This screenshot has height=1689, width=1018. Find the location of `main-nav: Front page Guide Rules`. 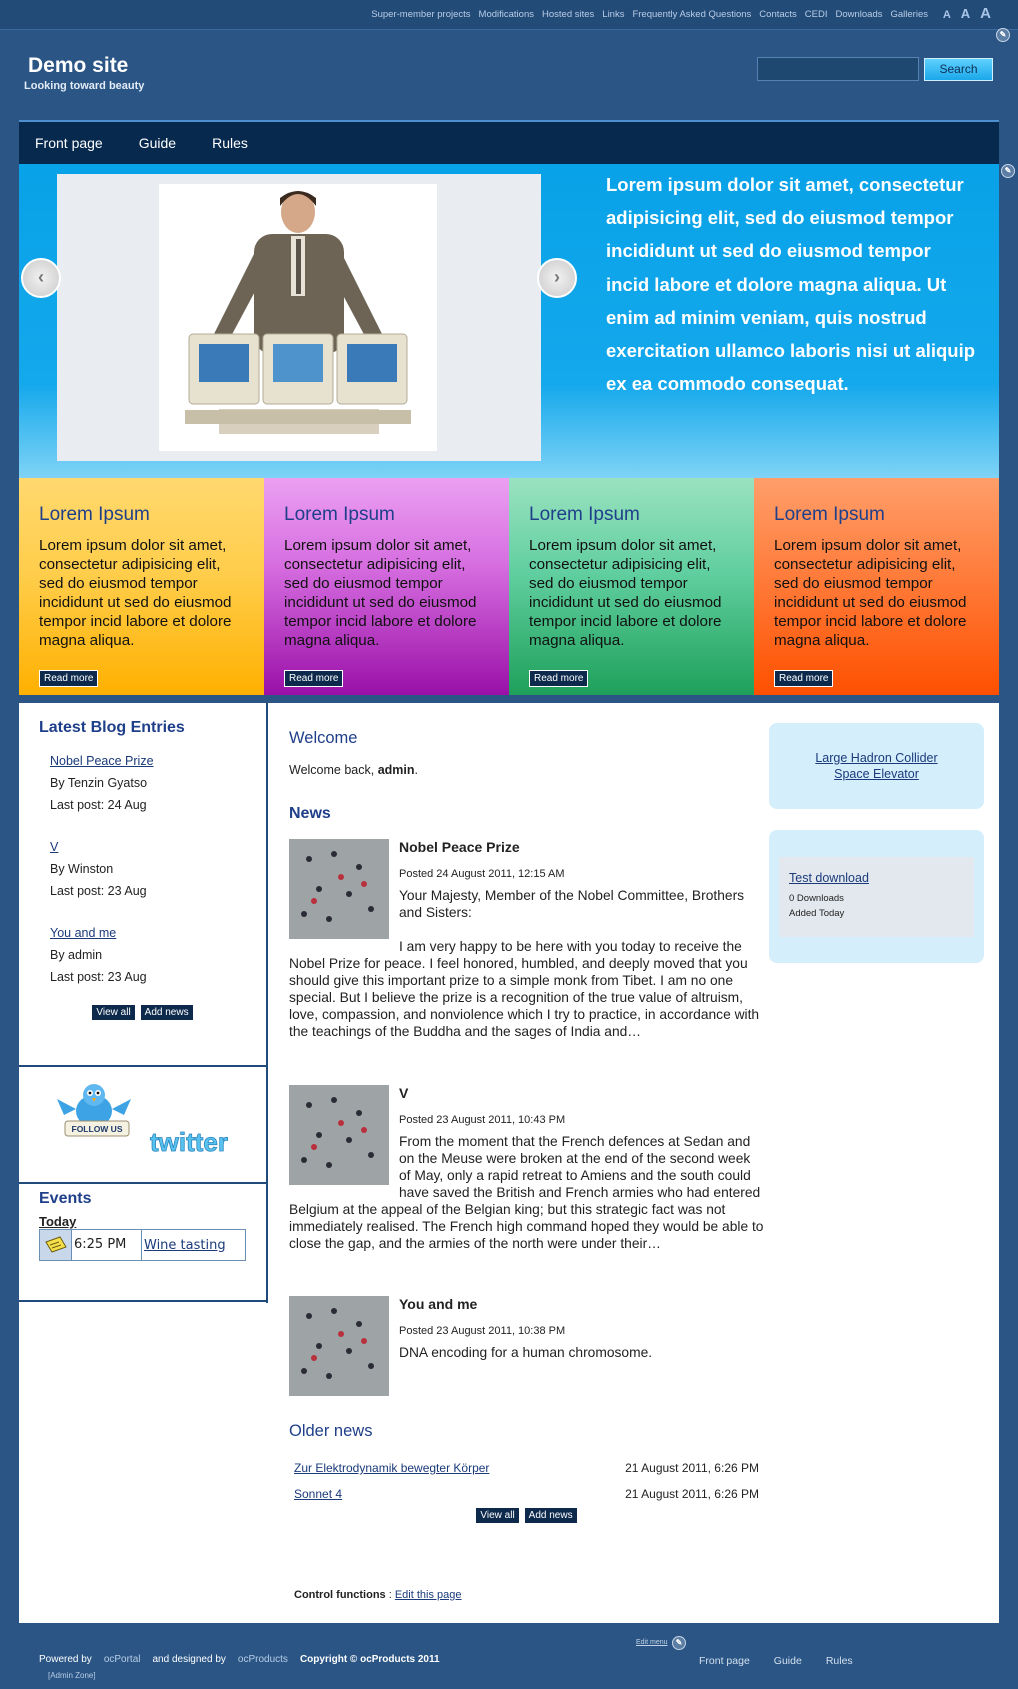

main-nav: Front page Guide Rules is located at coordinates (509, 142).